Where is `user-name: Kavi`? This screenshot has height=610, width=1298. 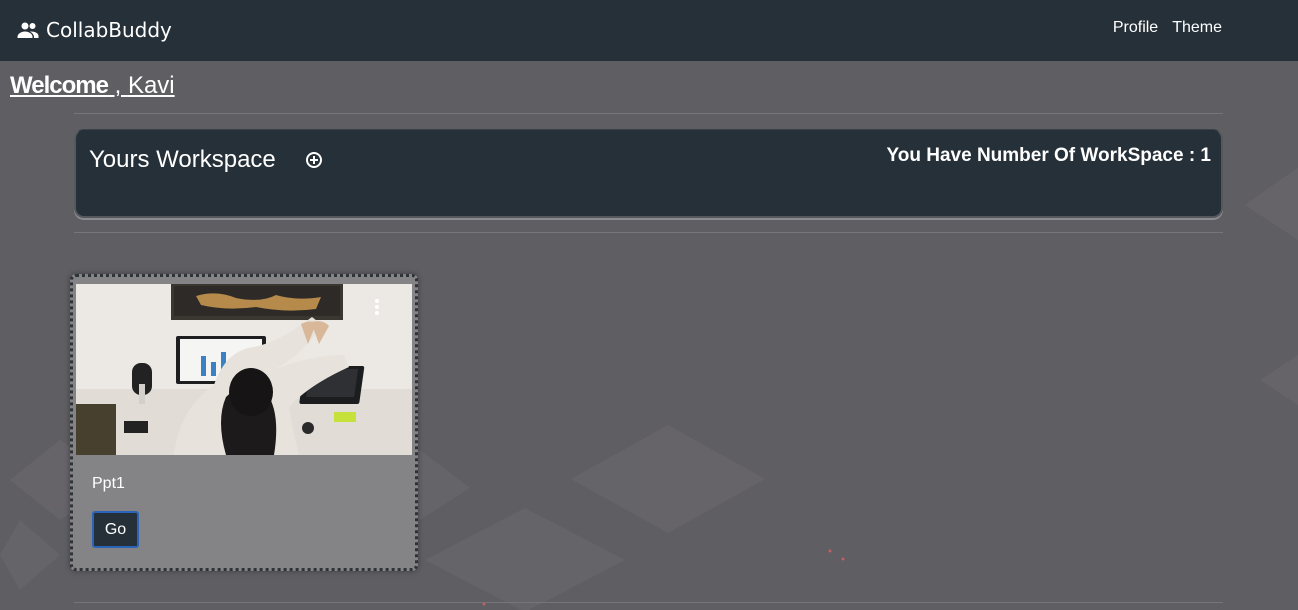 user-name: Kavi is located at coordinates (151, 85).